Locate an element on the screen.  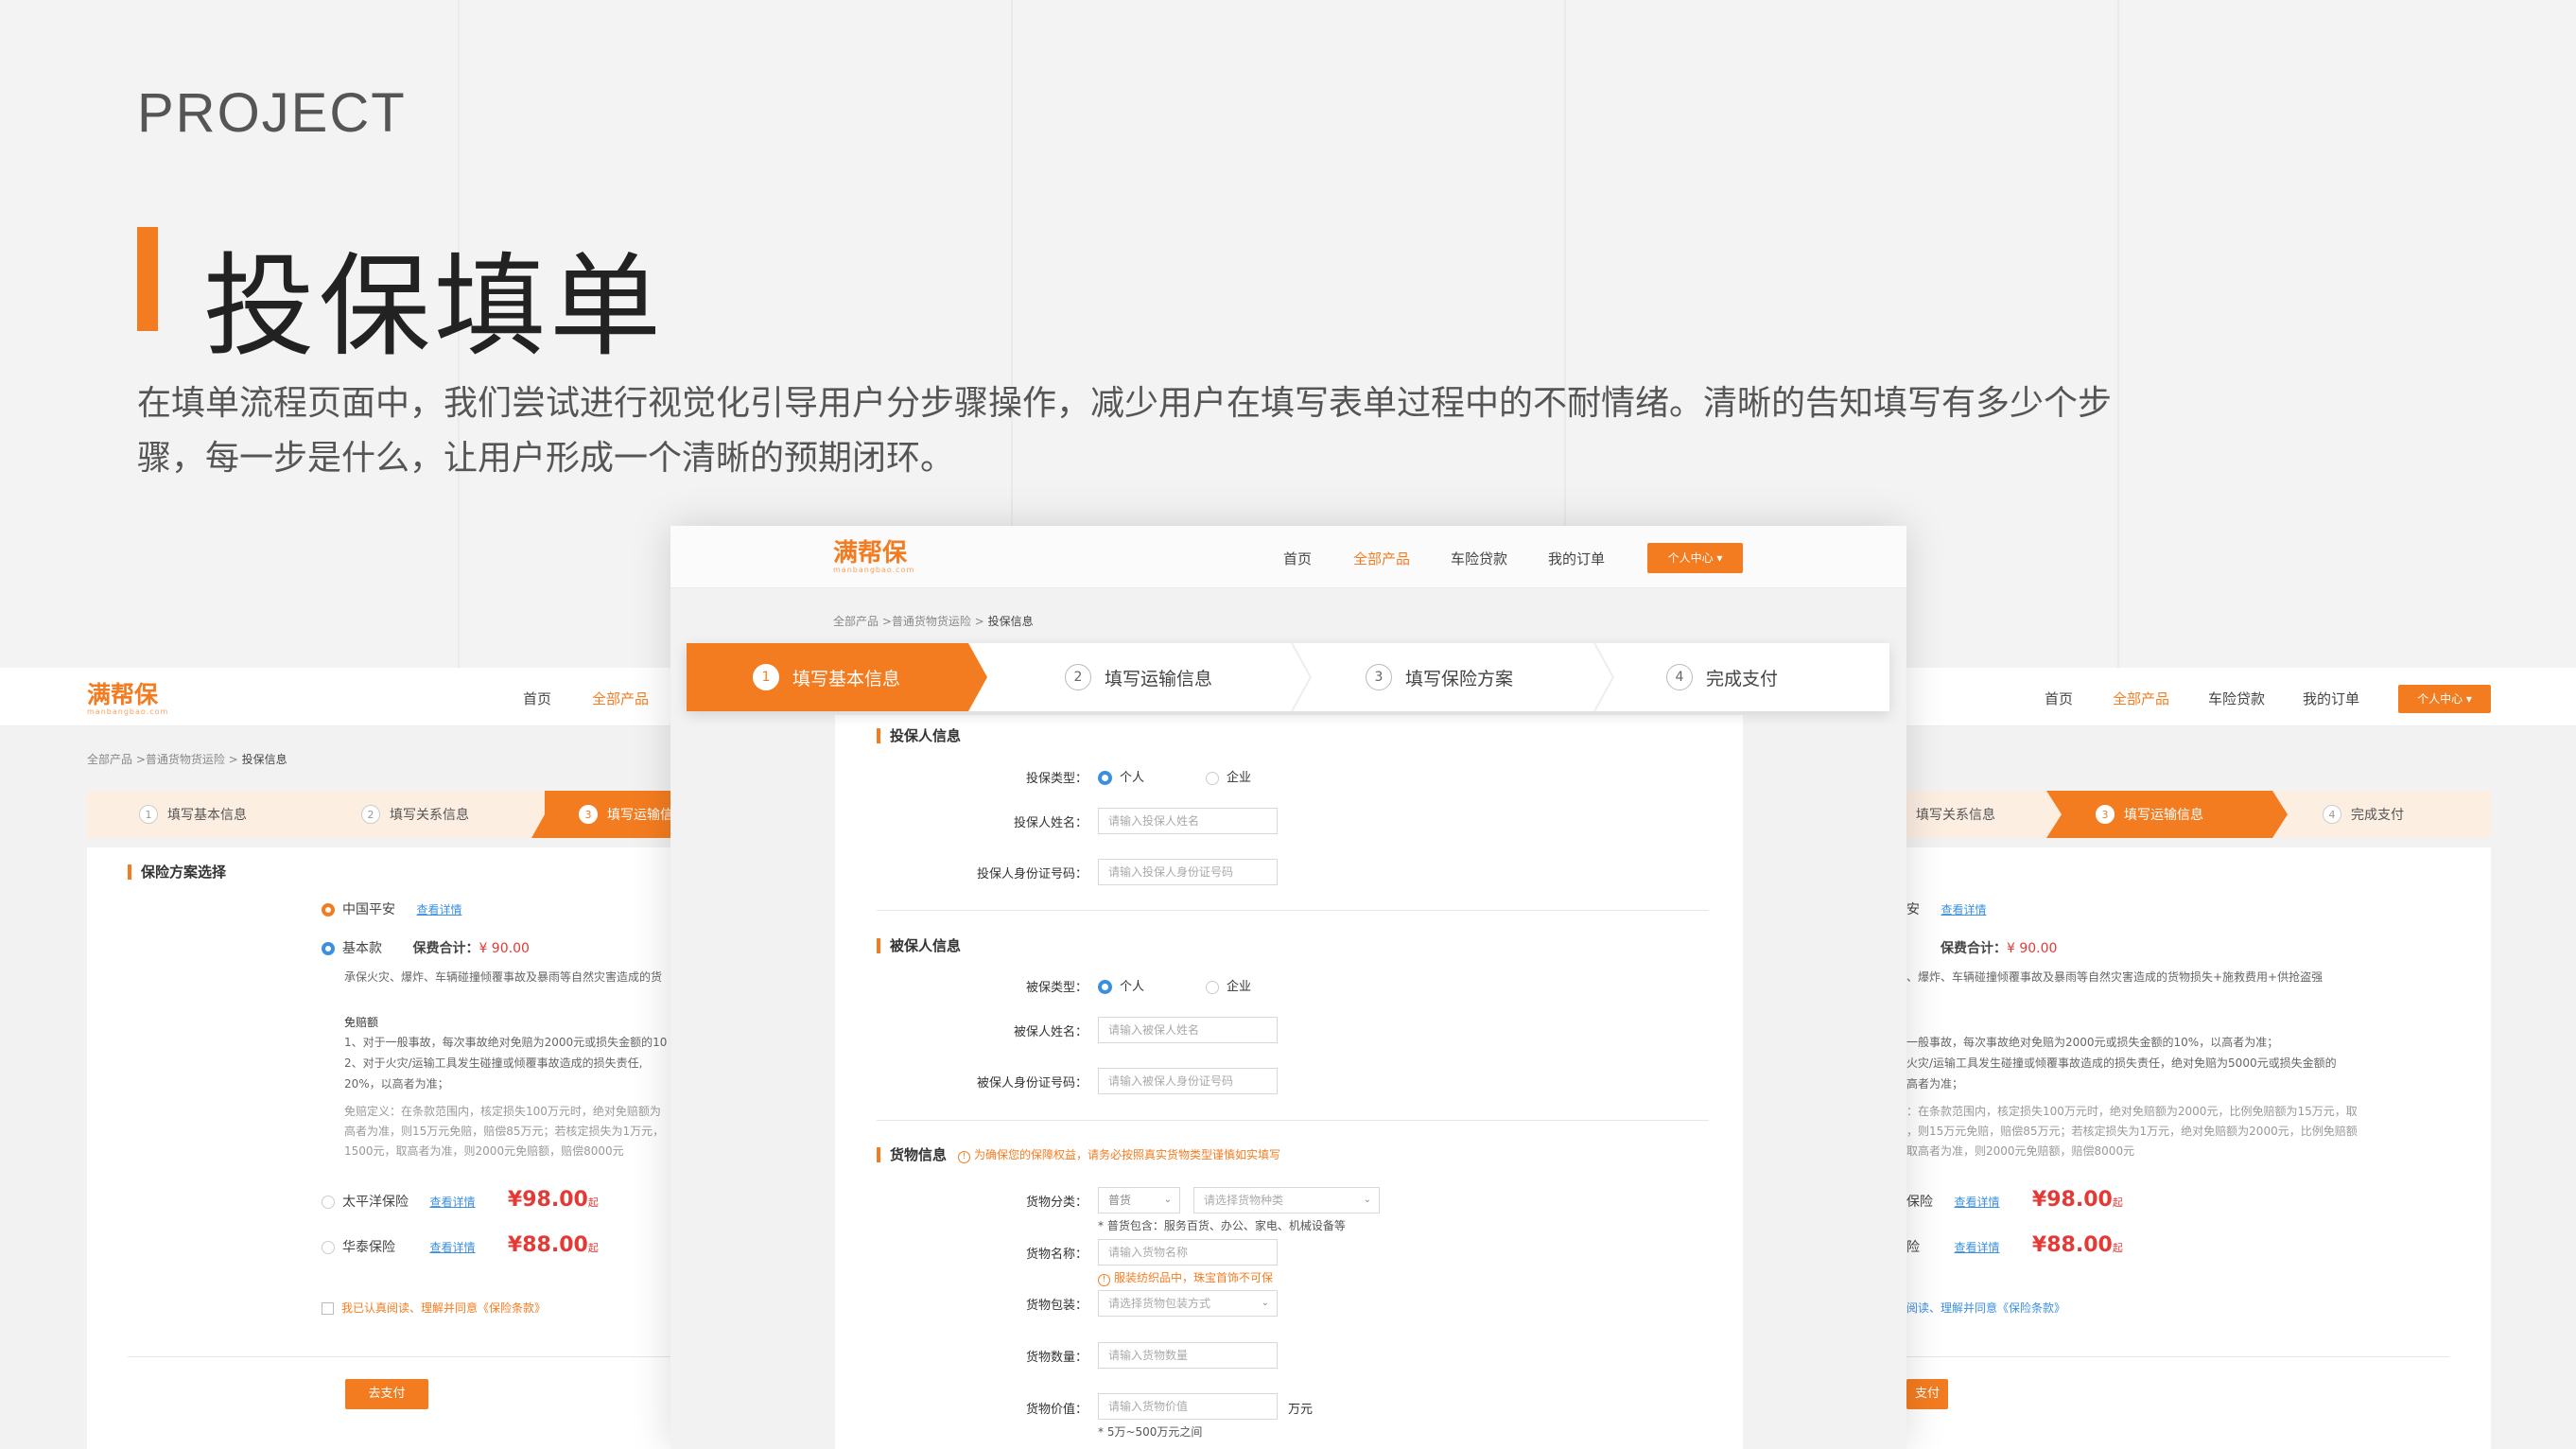
deductible-3: 高者为准； is located at coordinates (1935, 1084).